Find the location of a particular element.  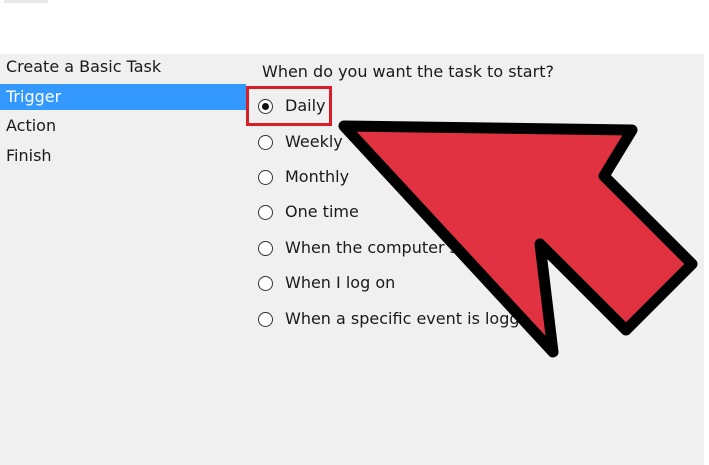

radio-log-on is located at coordinates (265, 283).